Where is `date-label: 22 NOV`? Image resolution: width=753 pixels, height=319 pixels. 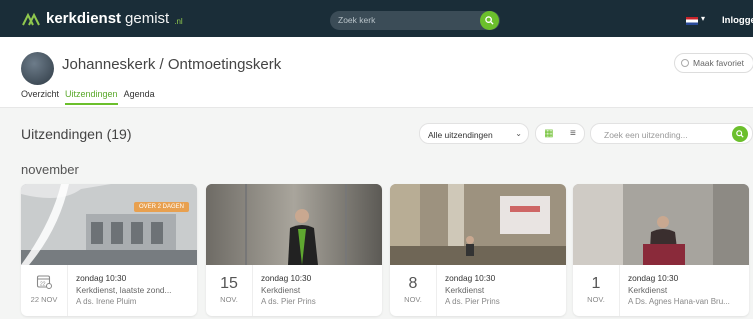 date-label: 22 NOV is located at coordinates (44, 299).